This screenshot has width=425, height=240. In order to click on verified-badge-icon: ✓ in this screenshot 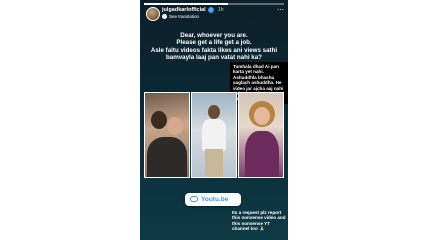, I will do `click(211, 10)`.